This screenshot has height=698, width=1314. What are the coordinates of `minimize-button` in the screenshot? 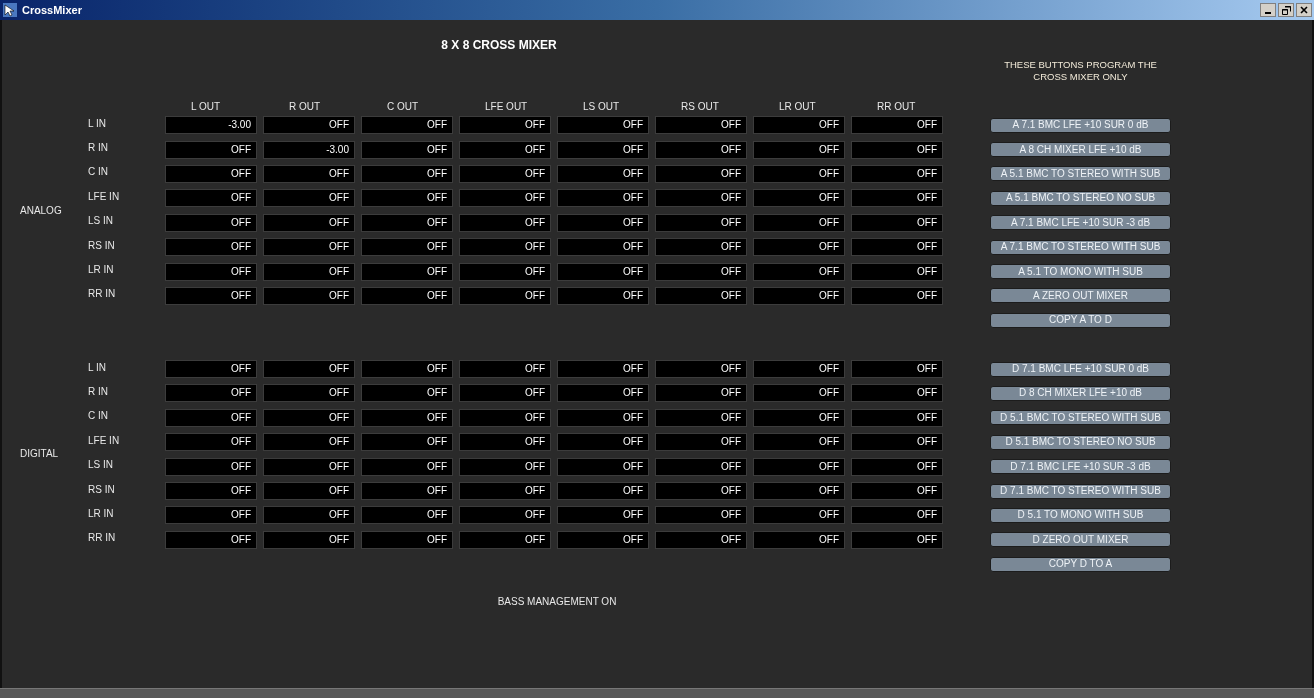 It's located at (1268, 10).